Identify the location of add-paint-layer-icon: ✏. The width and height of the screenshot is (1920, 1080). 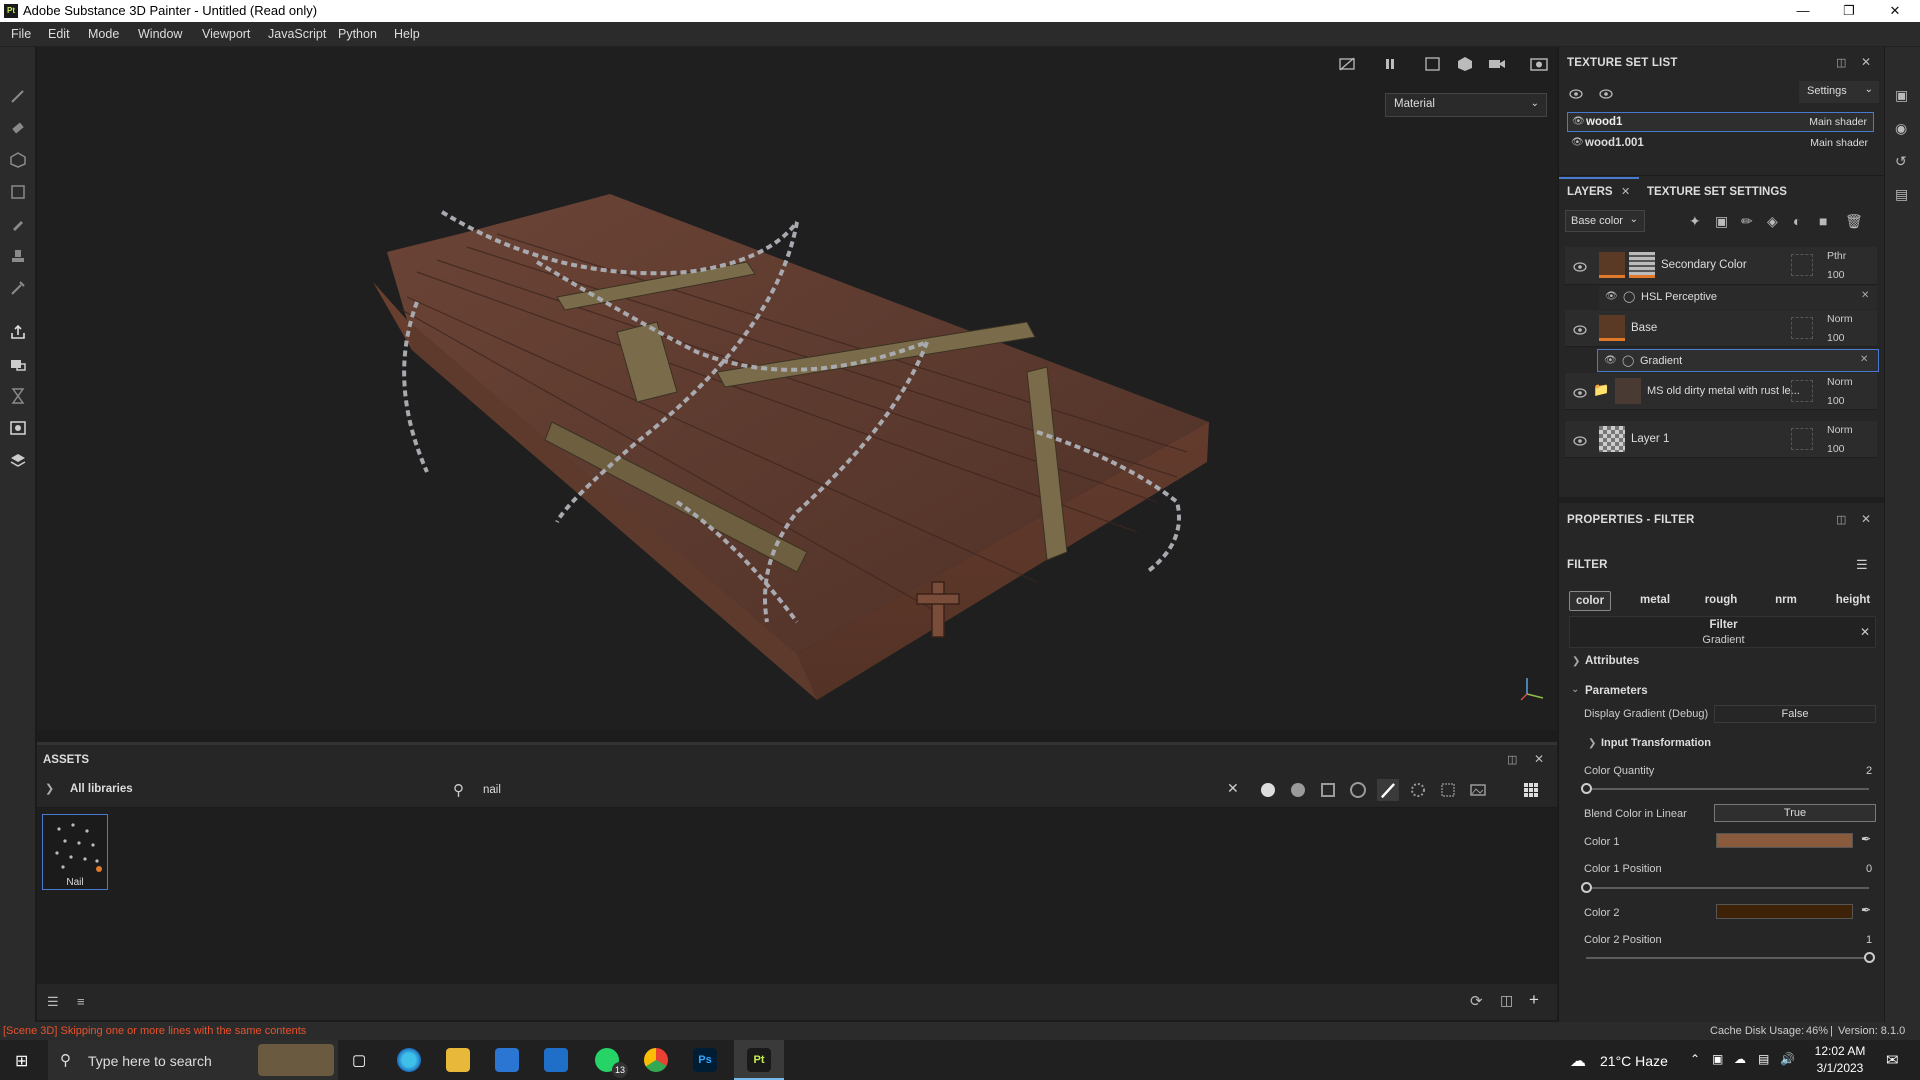
(1747, 221).